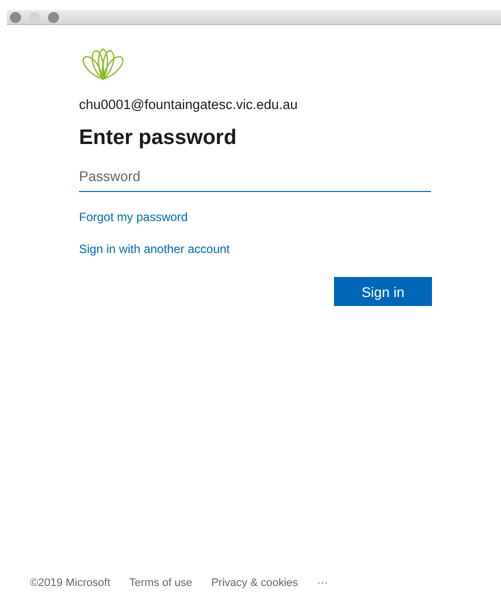 The image size is (501, 595). I want to click on text-link: Forgot my password, so click(133, 217).